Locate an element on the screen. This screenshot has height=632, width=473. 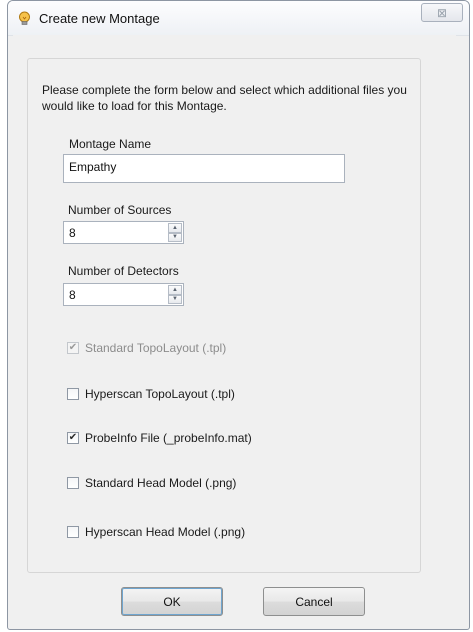
checkbox-hyperscan-head-model: Hyperscan Head Model (.png) is located at coordinates (156, 532).